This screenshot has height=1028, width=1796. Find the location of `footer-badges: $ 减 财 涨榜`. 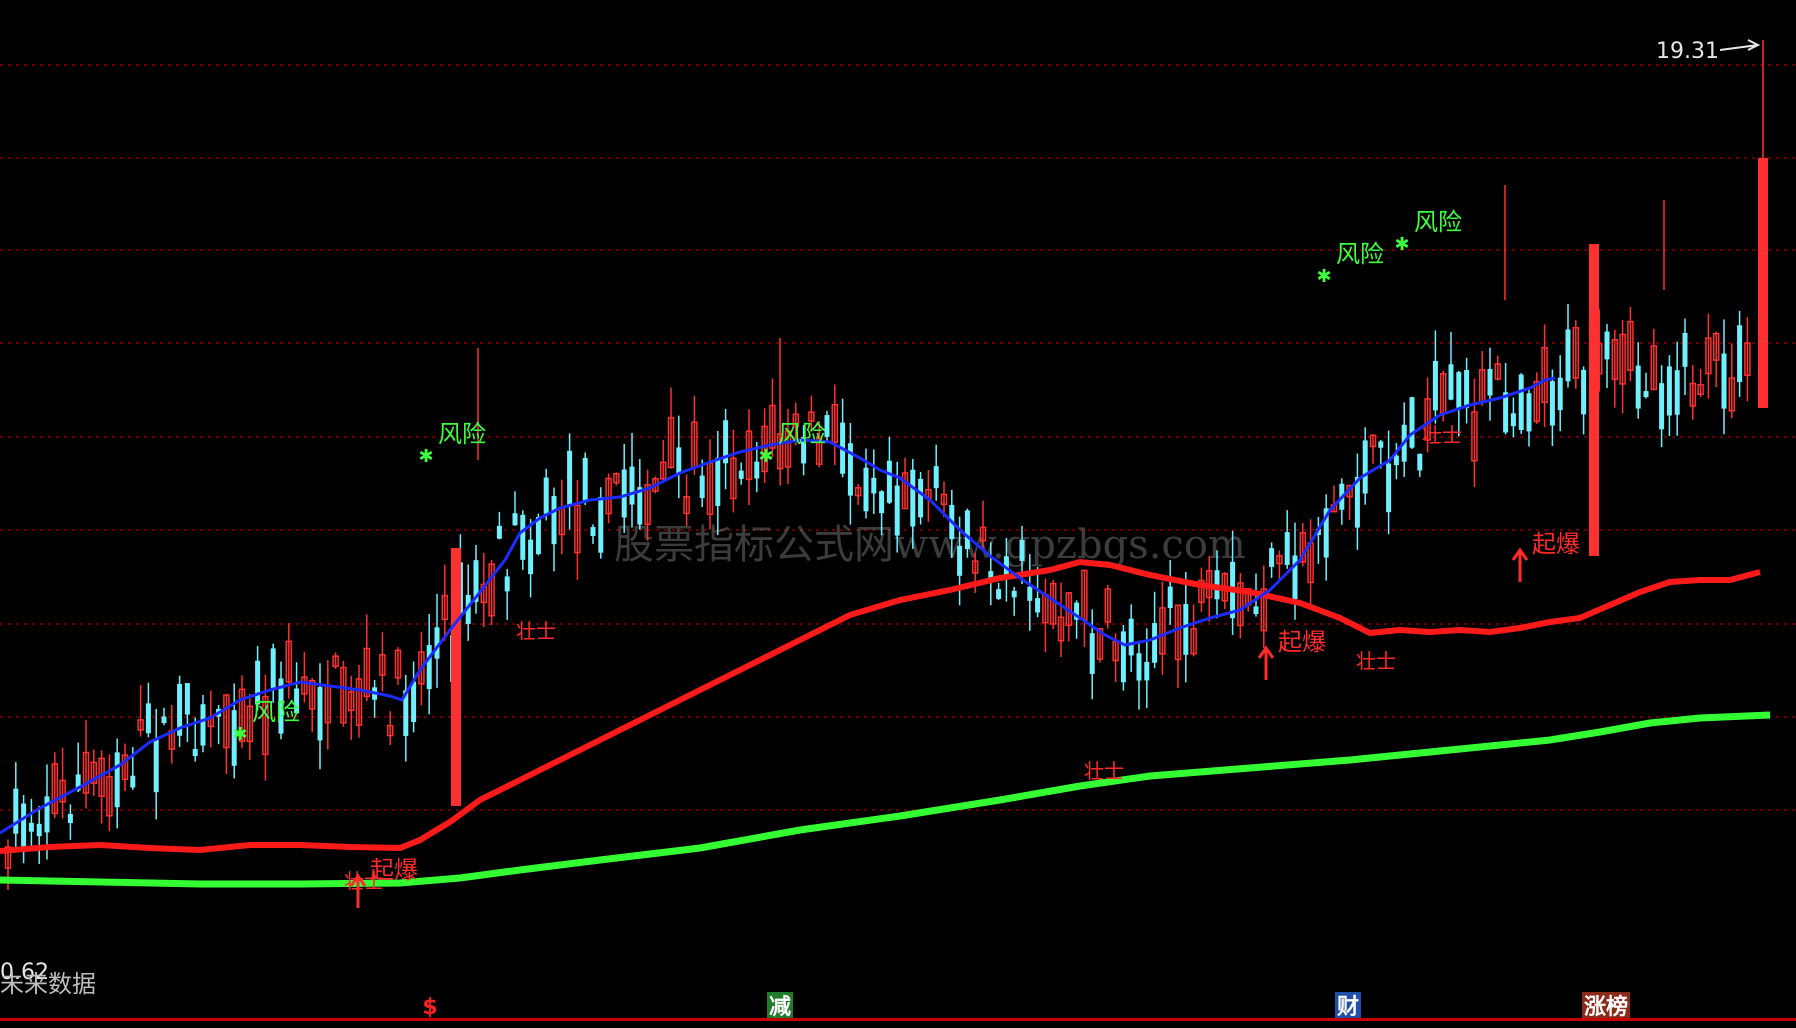

footer-badges: $ 减 财 涨榜 is located at coordinates (1023, 1006).